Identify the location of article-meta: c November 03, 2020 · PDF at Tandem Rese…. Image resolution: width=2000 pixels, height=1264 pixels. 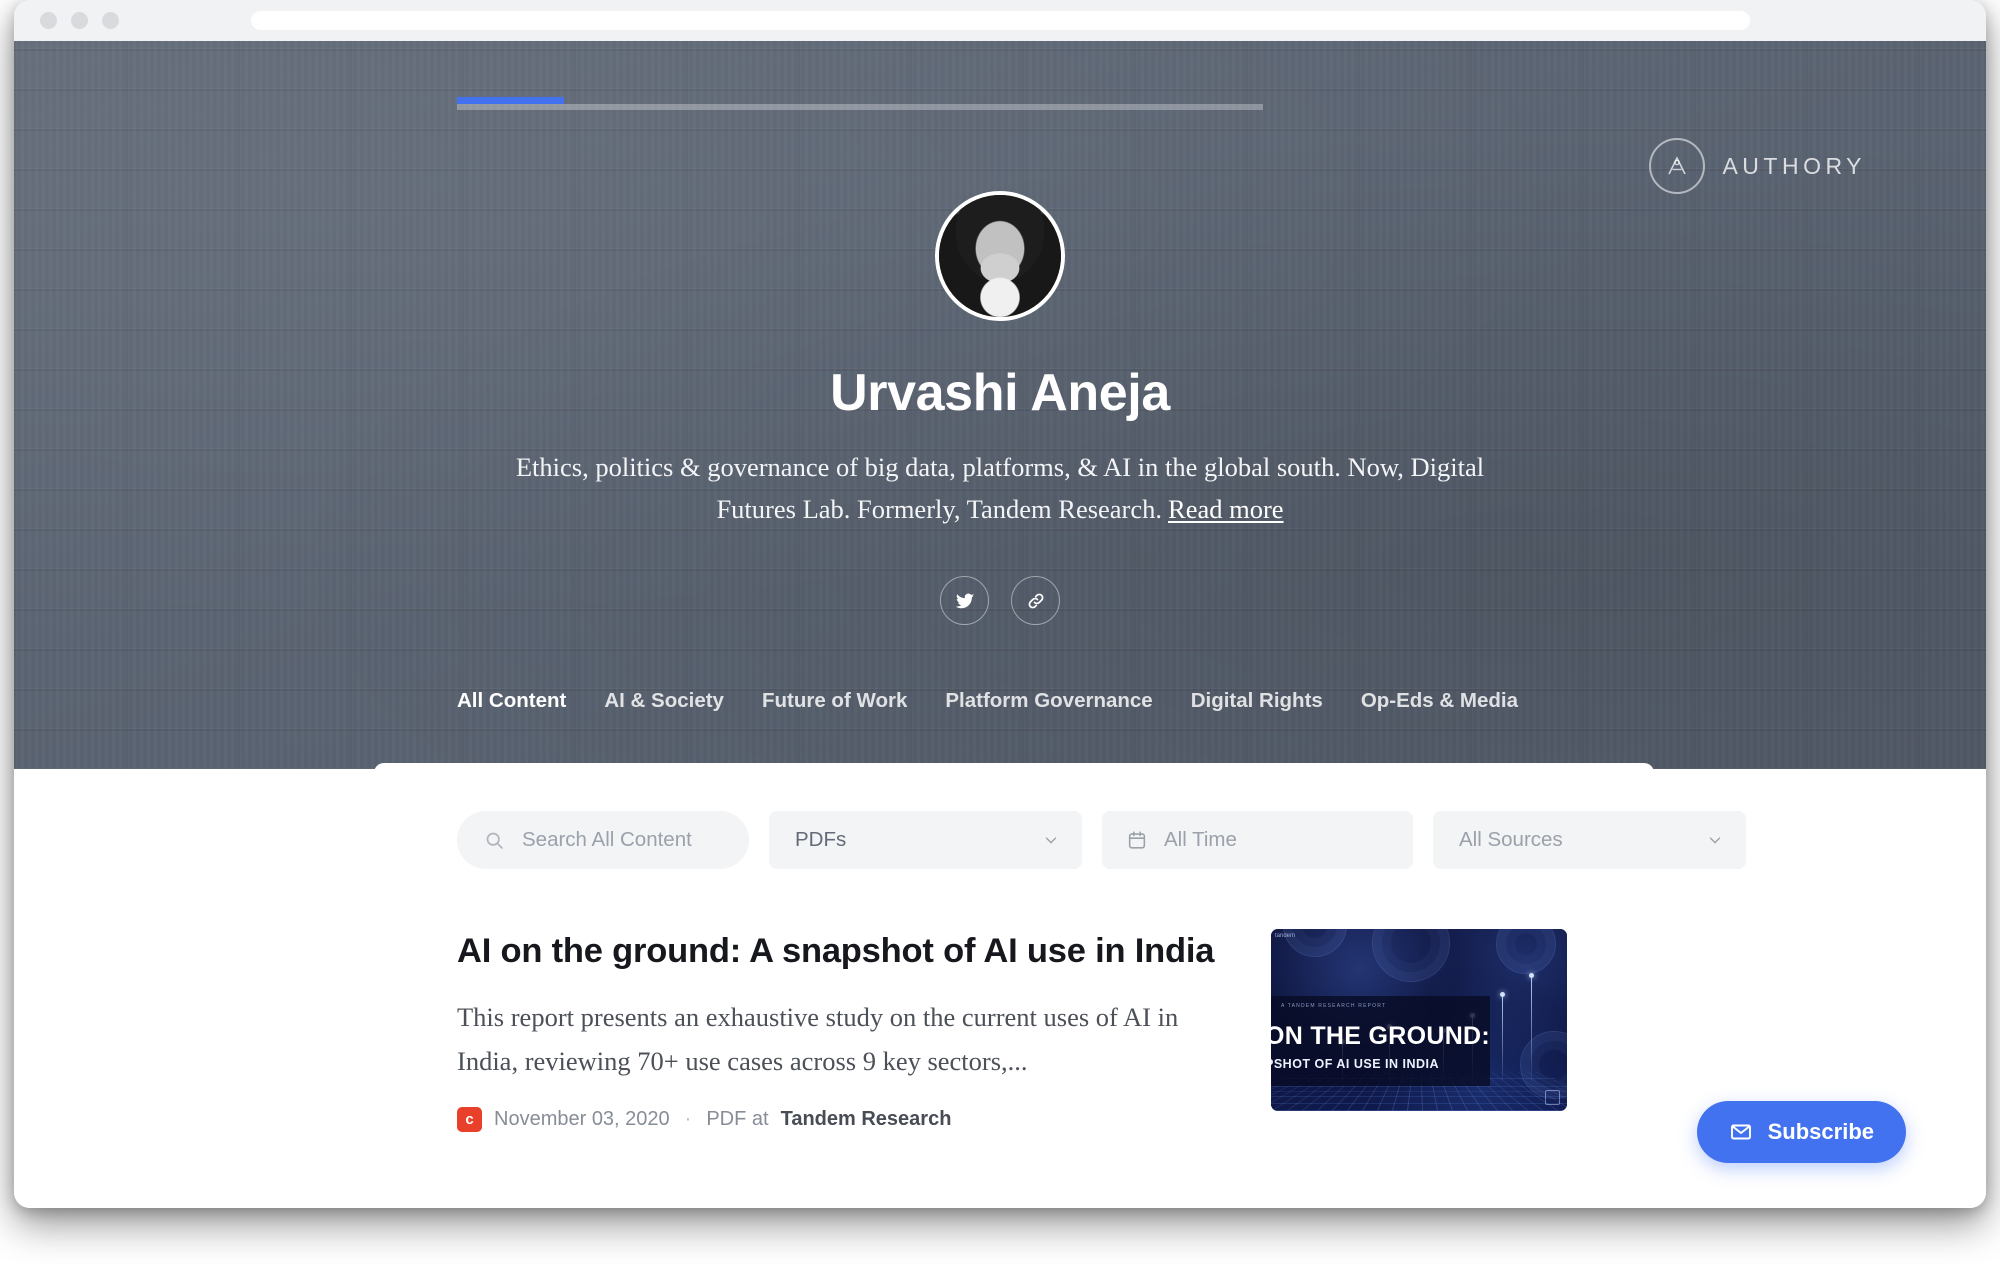
(837, 1119).